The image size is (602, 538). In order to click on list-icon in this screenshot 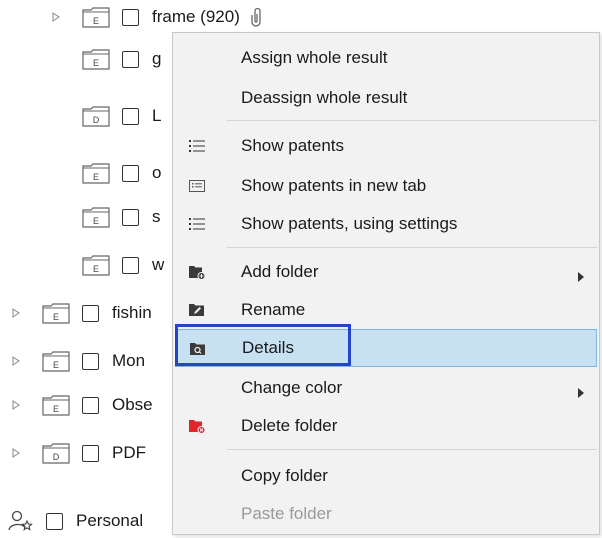, I will do `click(197, 146)`.